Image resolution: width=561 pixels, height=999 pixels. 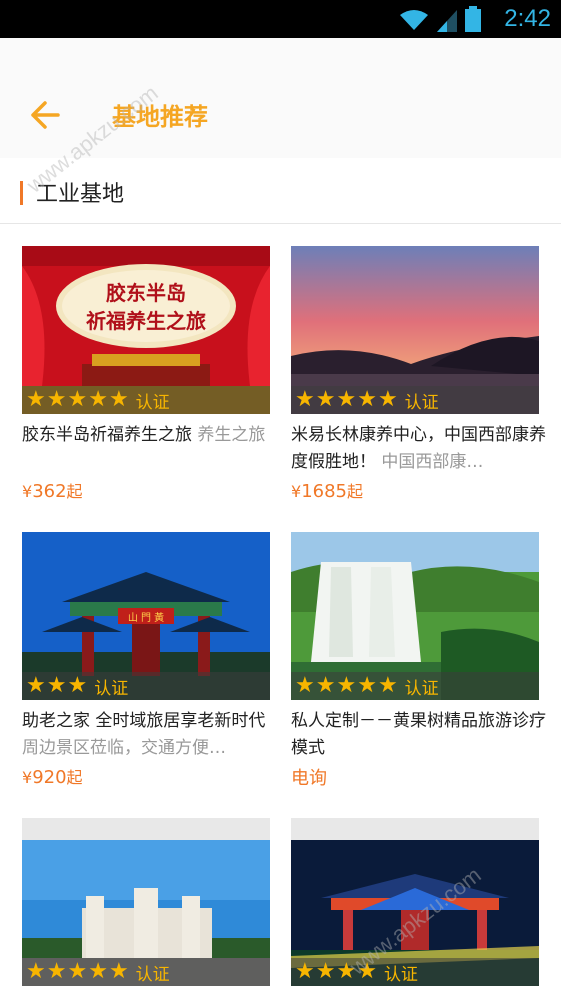 I want to click on signal-icon, so click(x=447, y=21).